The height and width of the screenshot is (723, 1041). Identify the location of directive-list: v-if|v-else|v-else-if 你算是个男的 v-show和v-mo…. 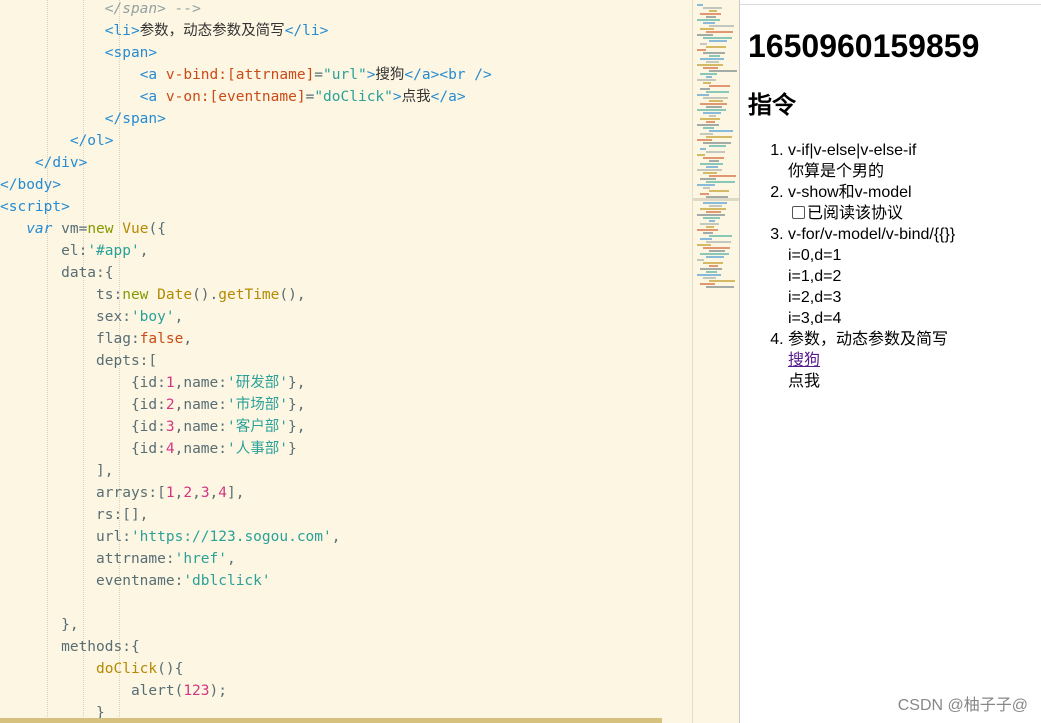
(847, 266).